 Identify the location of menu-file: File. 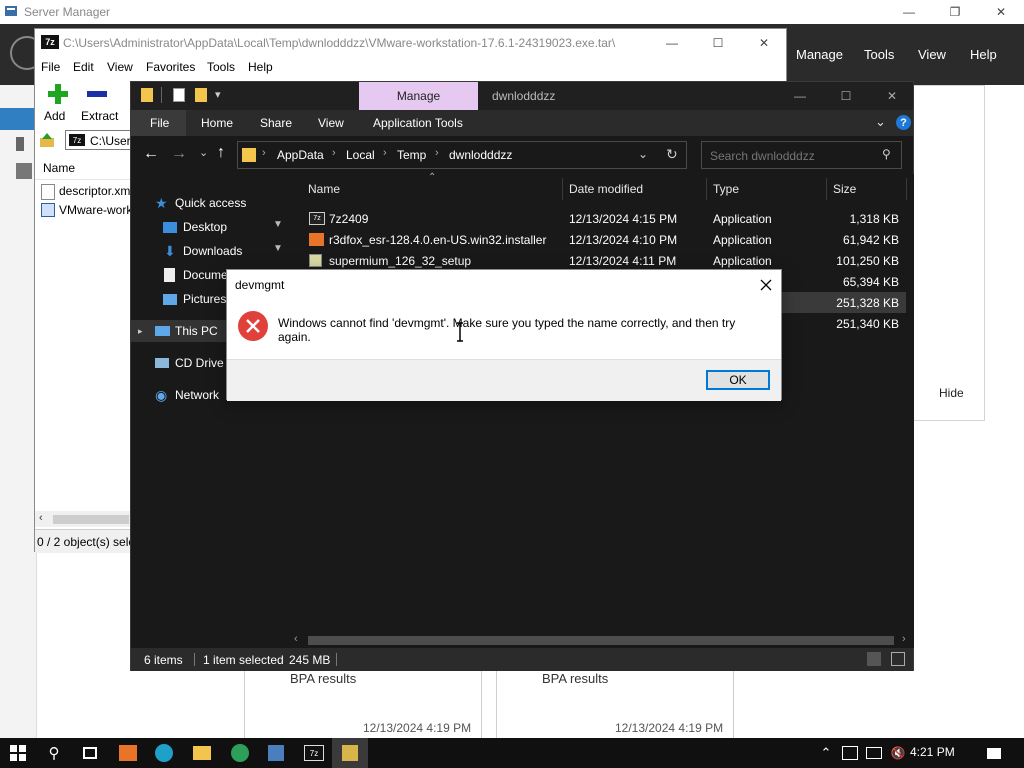
(50, 67).